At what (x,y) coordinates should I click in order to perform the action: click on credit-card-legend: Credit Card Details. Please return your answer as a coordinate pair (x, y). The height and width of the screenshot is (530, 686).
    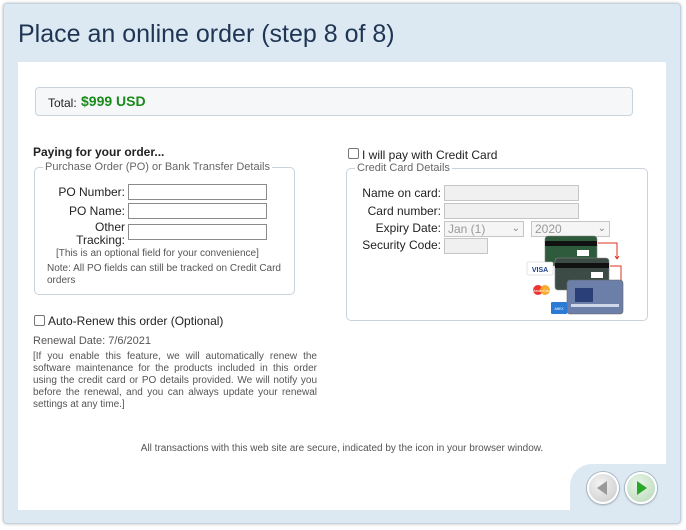
    Looking at the image, I should click on (403, 168).